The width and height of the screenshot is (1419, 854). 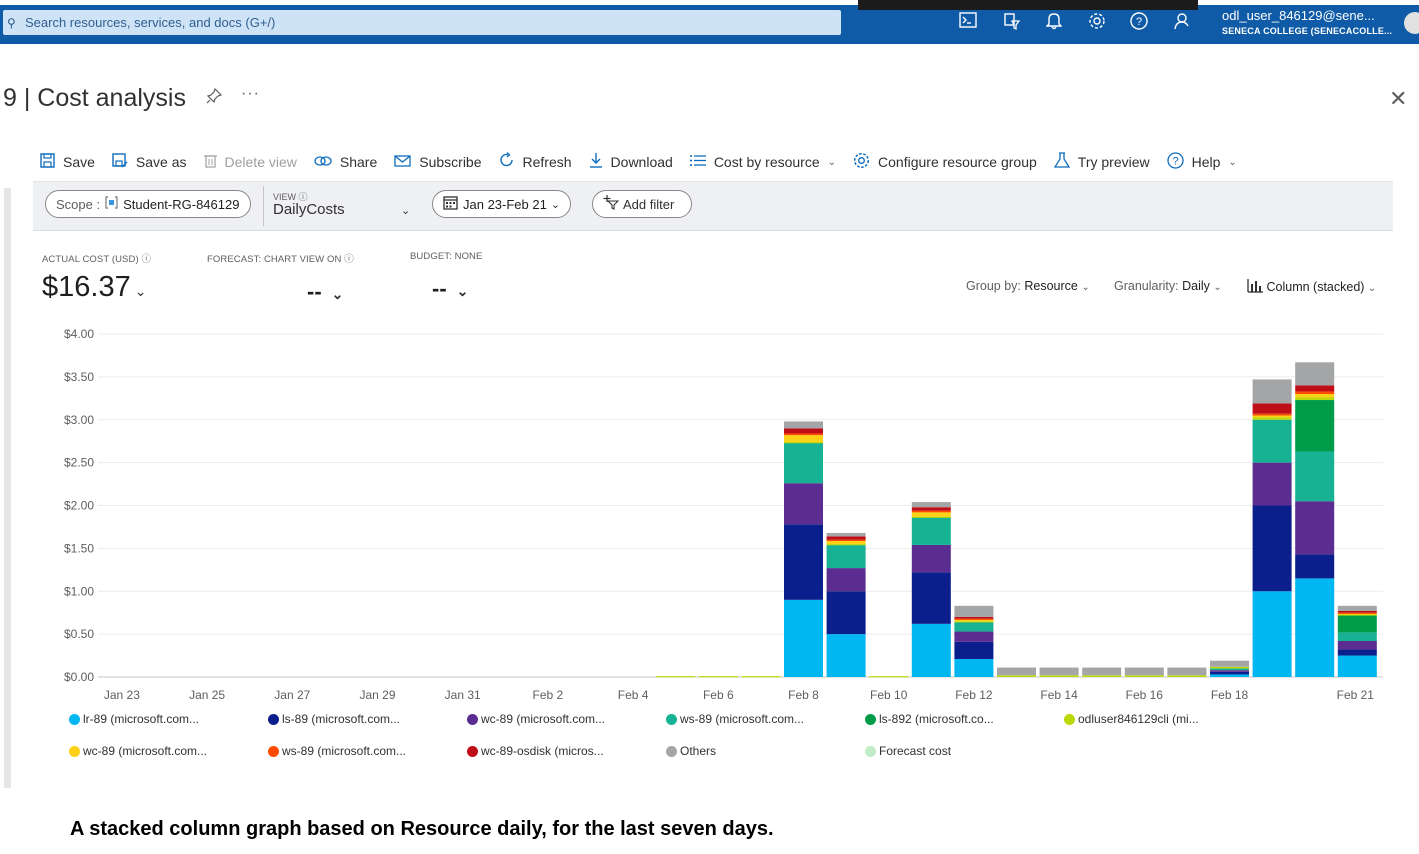 I want to click on search-input, so click(x=415, y=22).